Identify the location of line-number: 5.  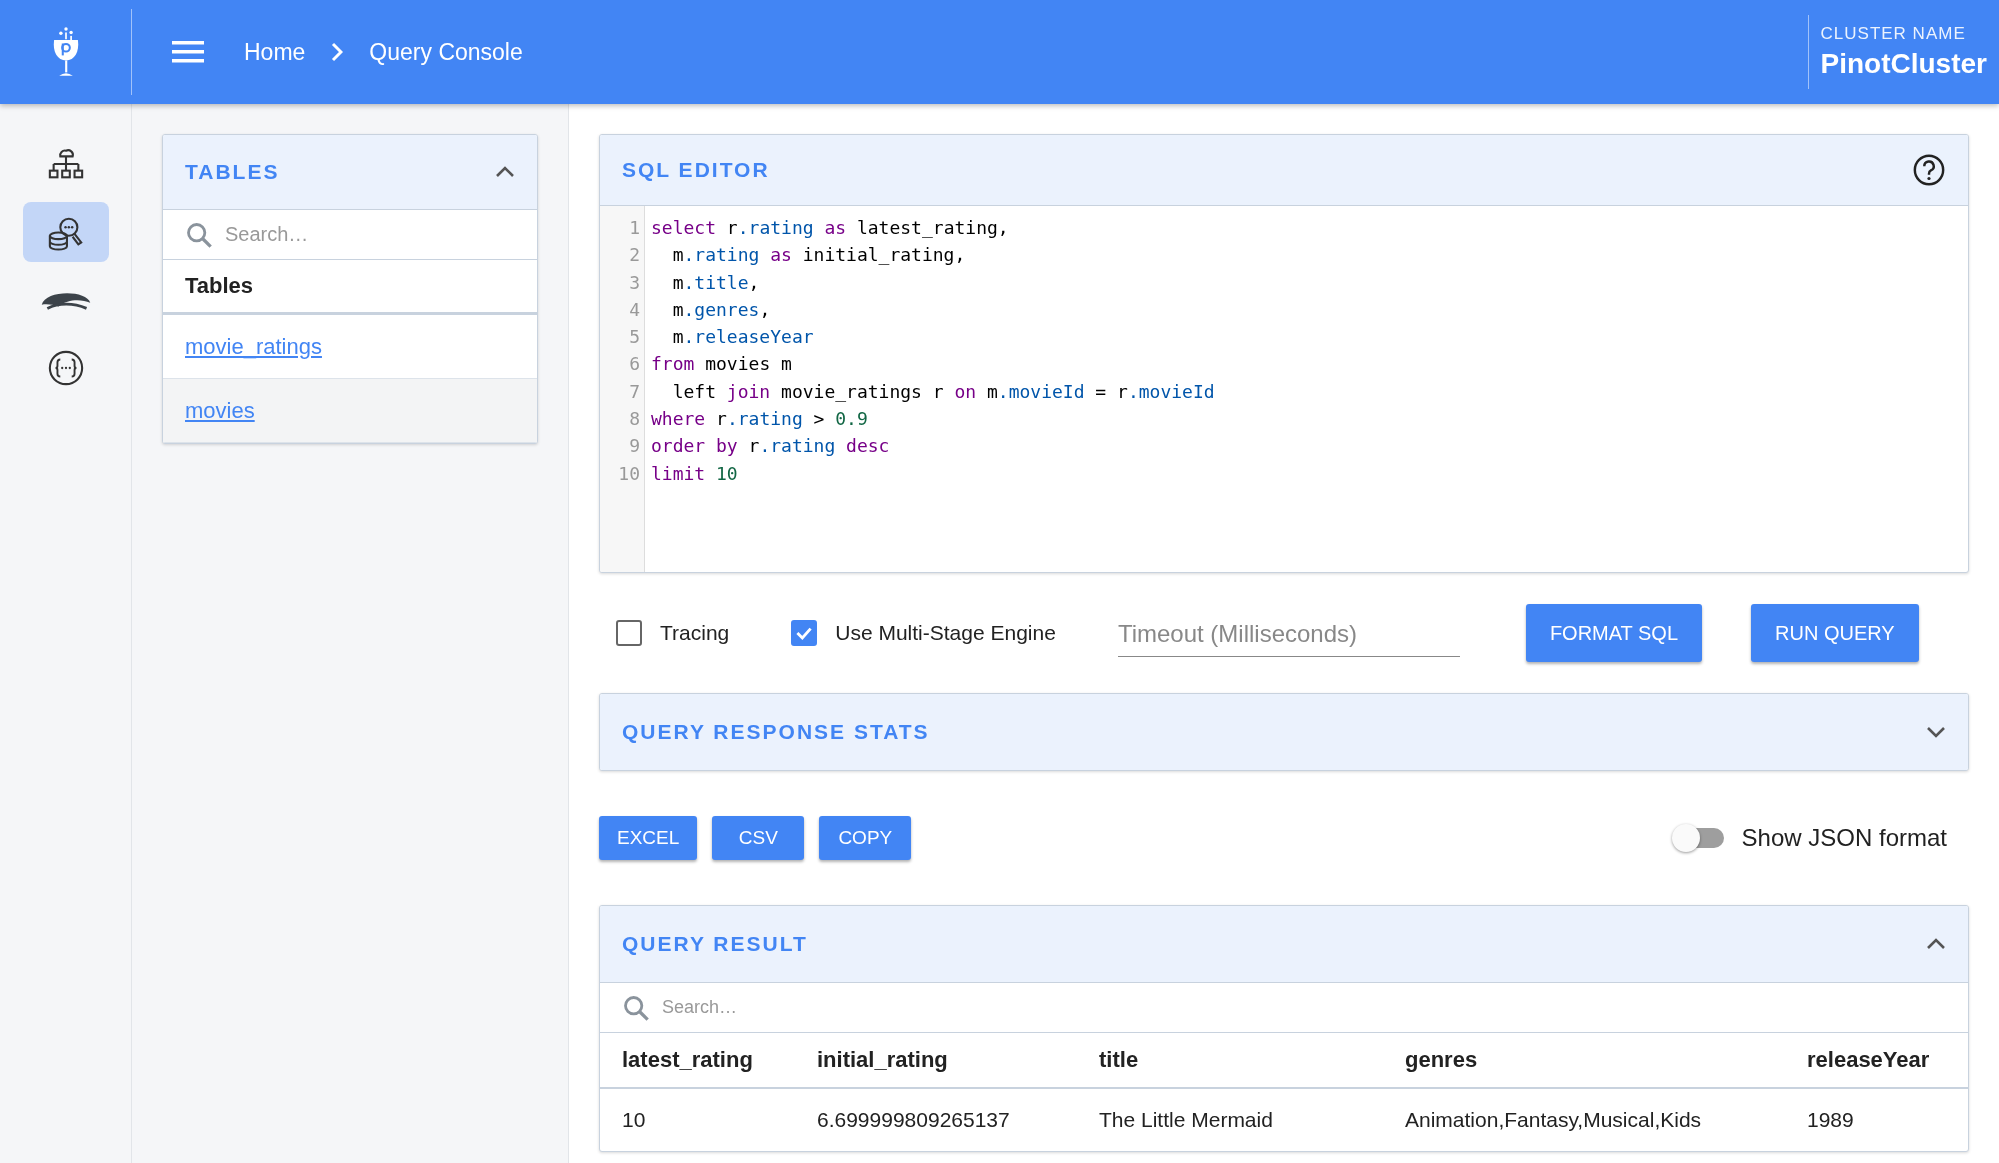
(634, 337).